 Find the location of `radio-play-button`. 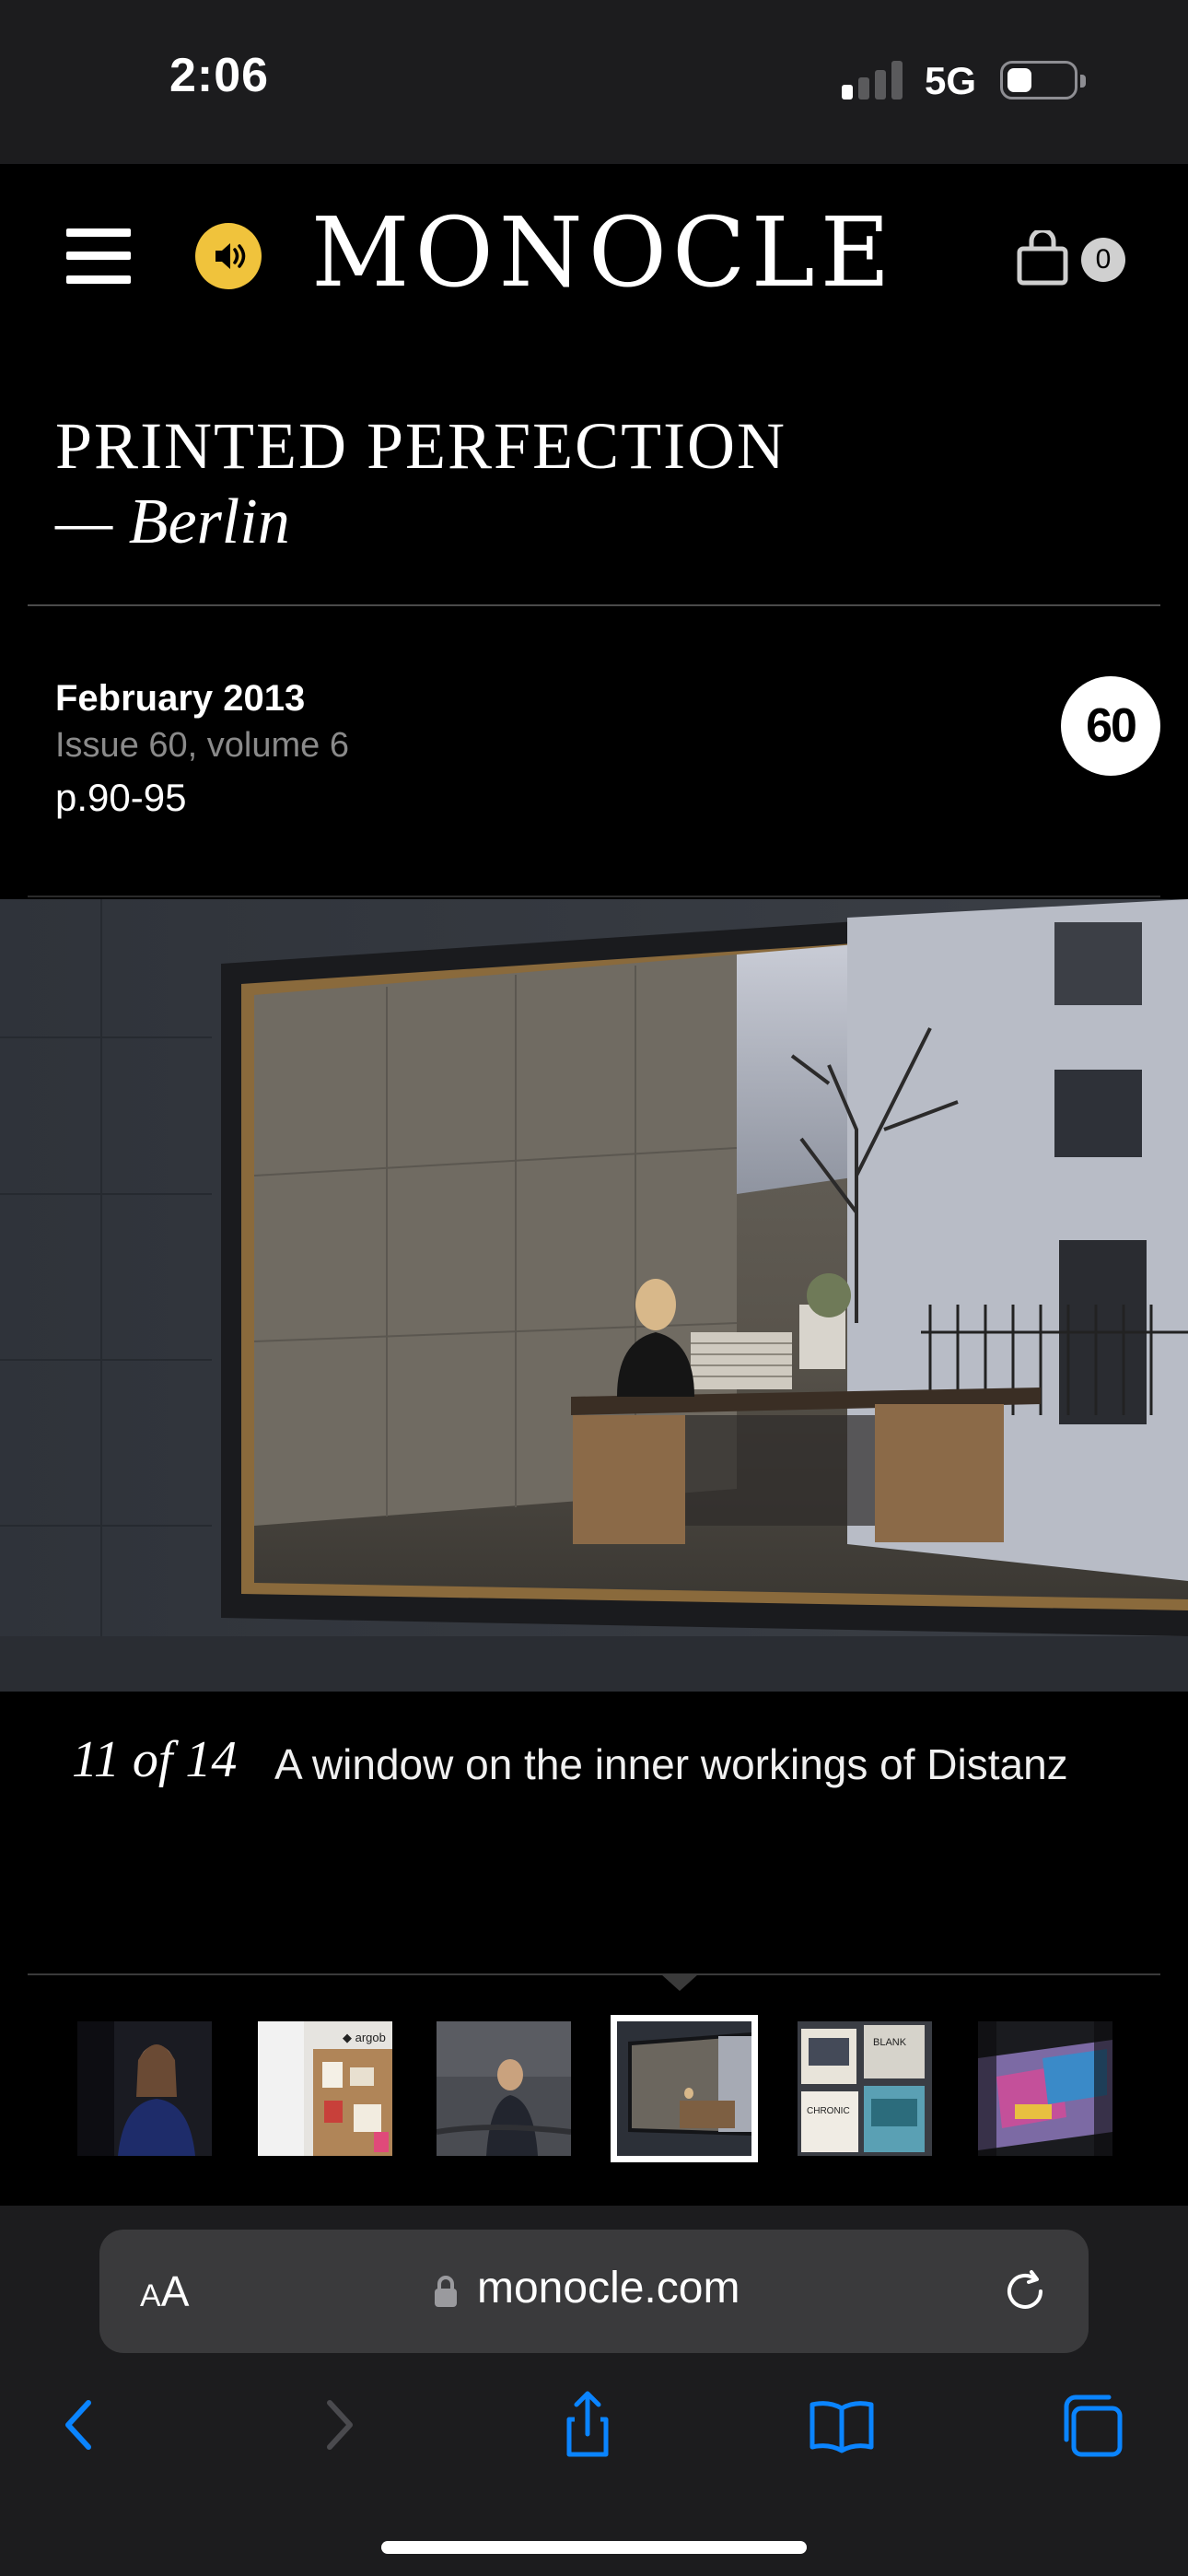

radio-play-button is located at coordinates (228, 256).